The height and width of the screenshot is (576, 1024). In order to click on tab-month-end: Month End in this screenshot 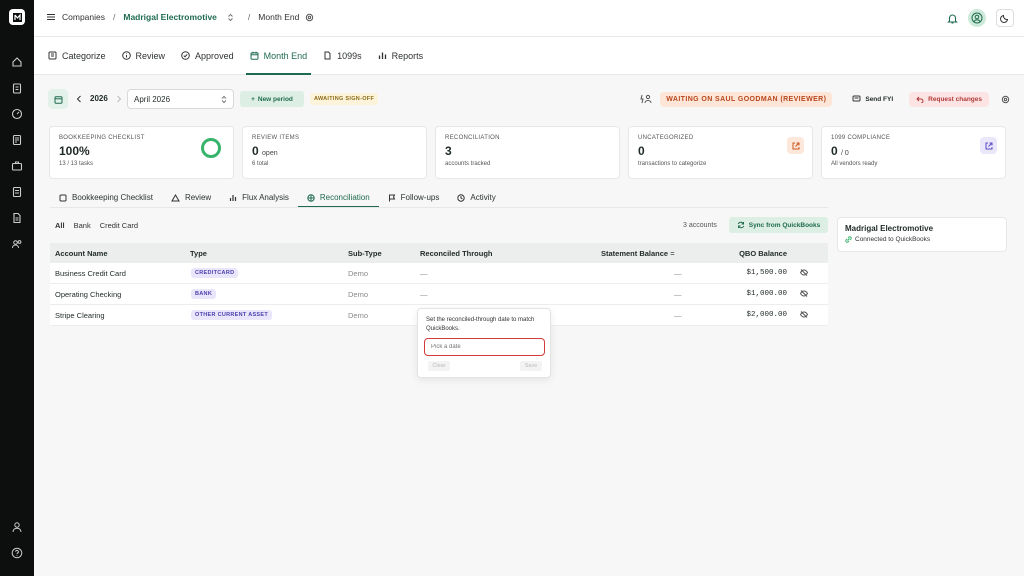, I will do `click(279, 56)`.